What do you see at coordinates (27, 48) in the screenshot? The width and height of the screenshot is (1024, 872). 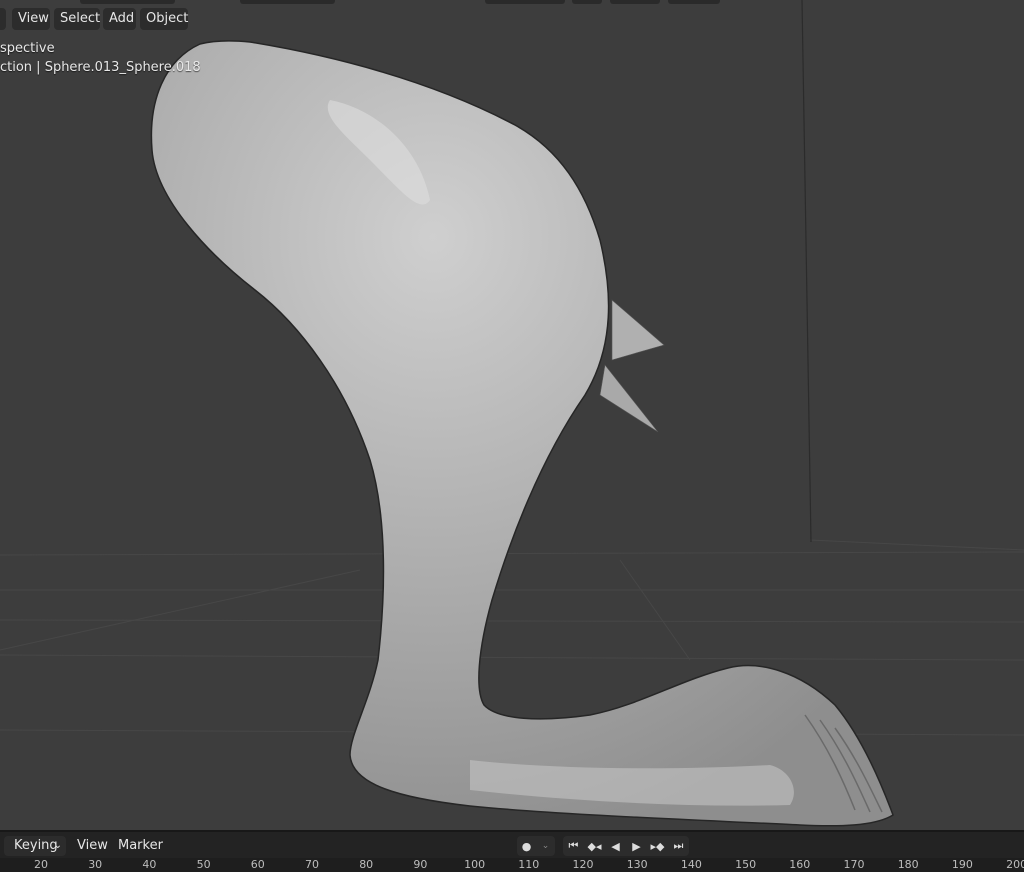 I see `view-perspective-label: spective` at bounding box center [27, 48].